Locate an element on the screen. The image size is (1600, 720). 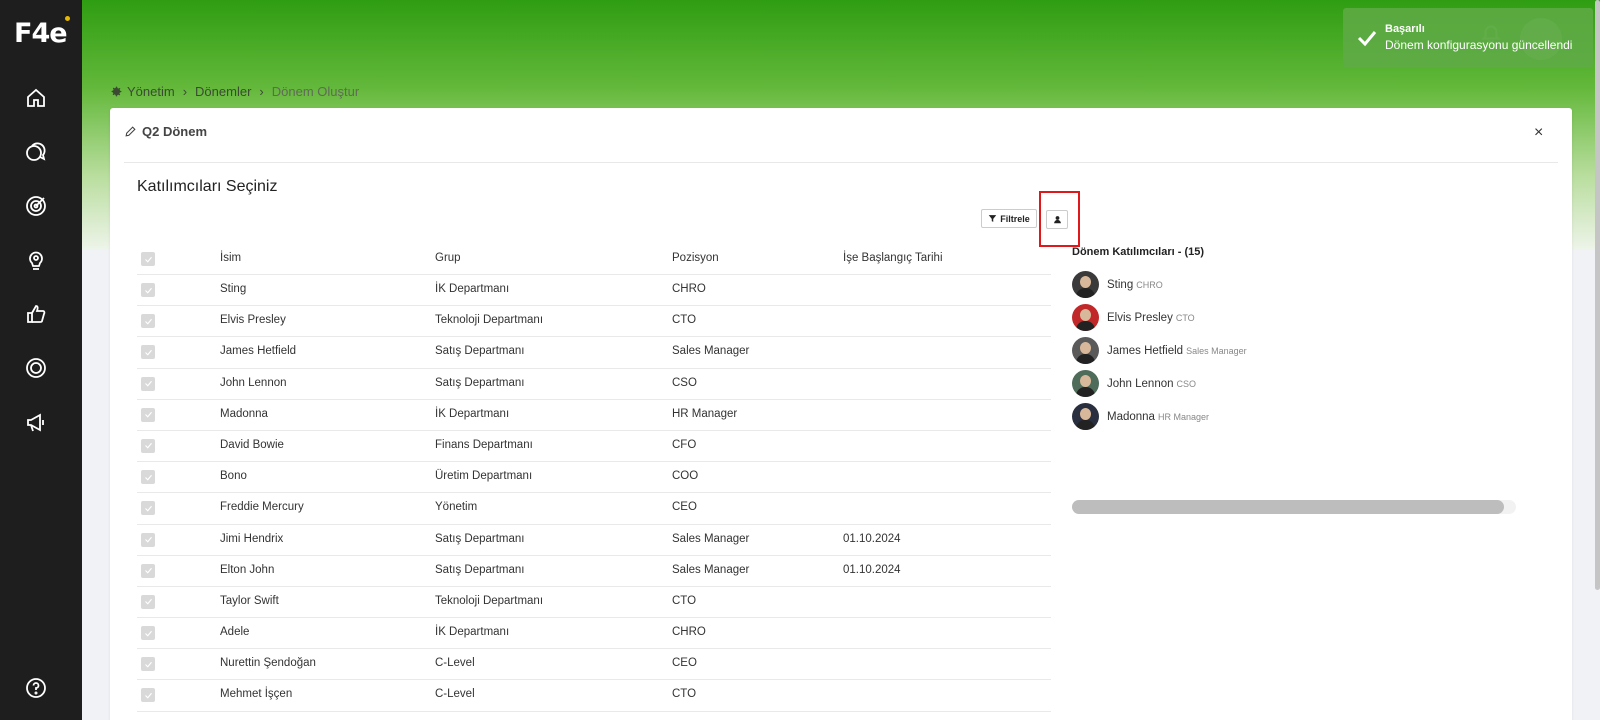
help-icon is located at coordinates (36, 688).